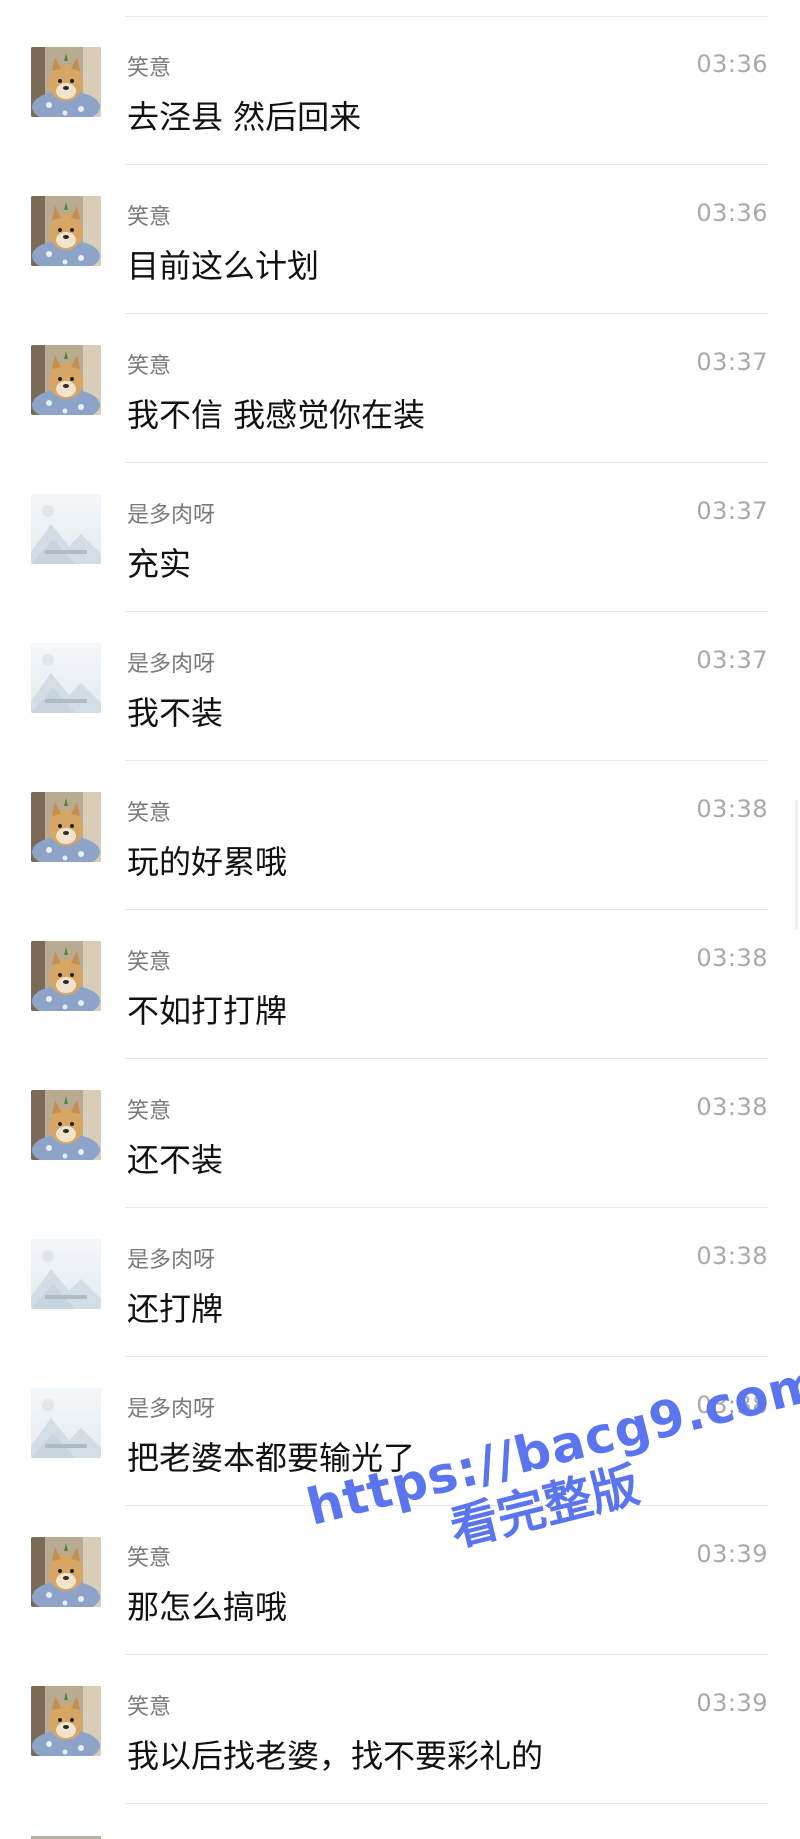 This screenshot has width=800, height=1839. I want to click on message-row: 笑意 03:36 目前这么计划, so click(400, 239).